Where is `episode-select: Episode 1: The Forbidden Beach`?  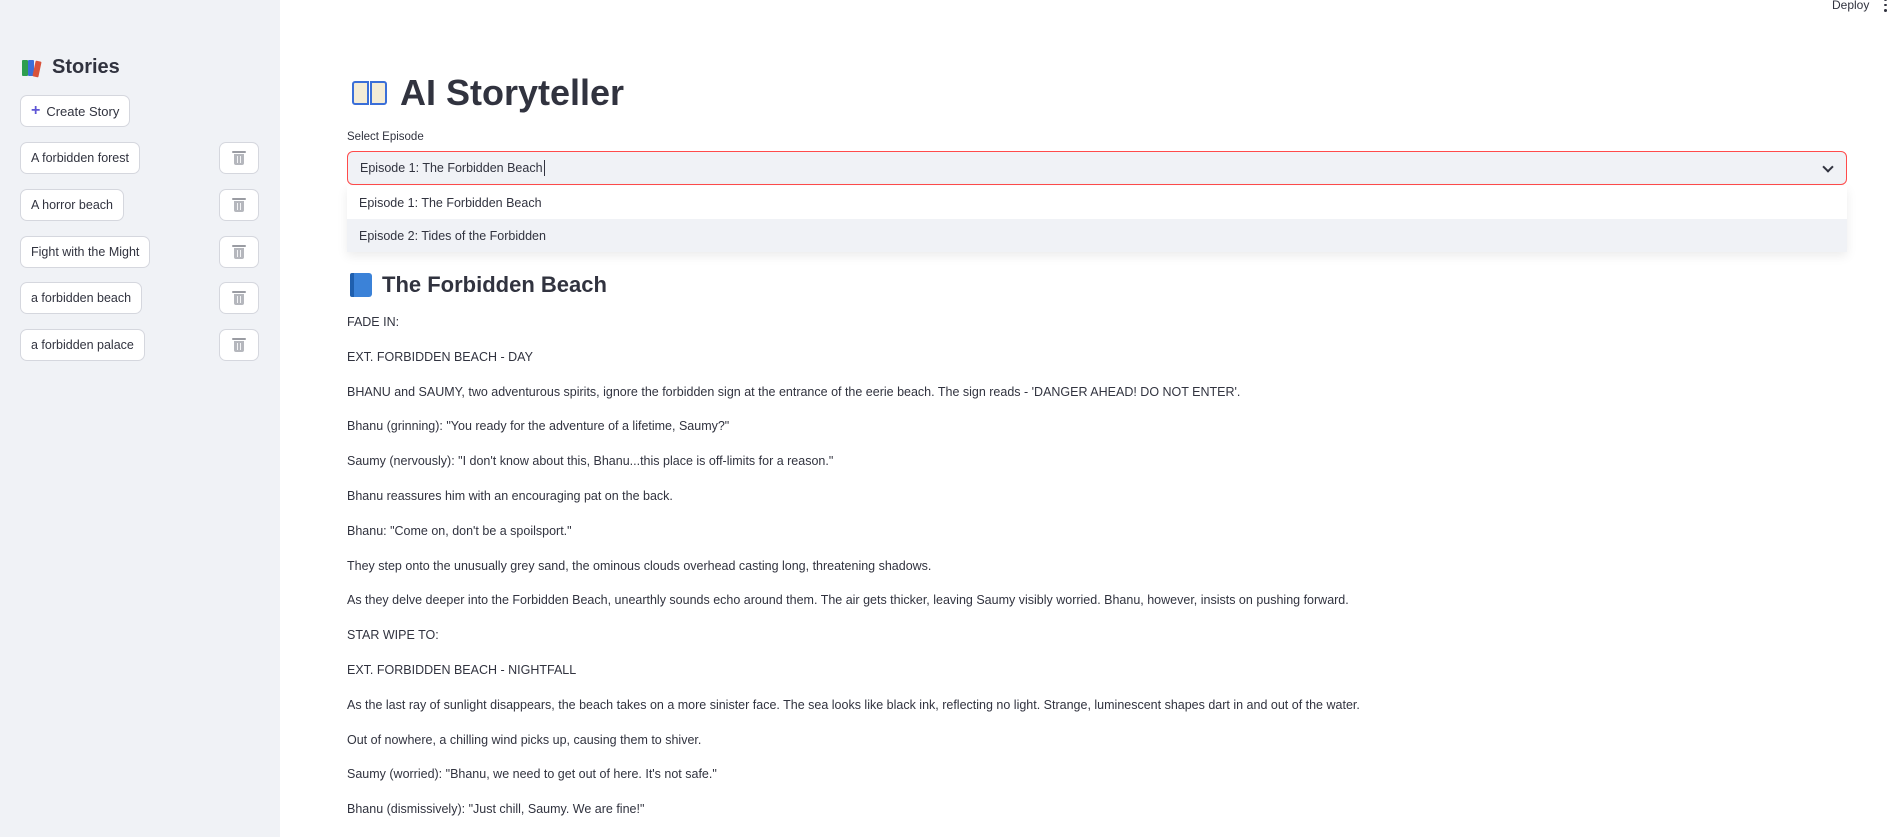
episode-select: Episode 1: The Forbidden Beach is located at coordinates (1097, 168).